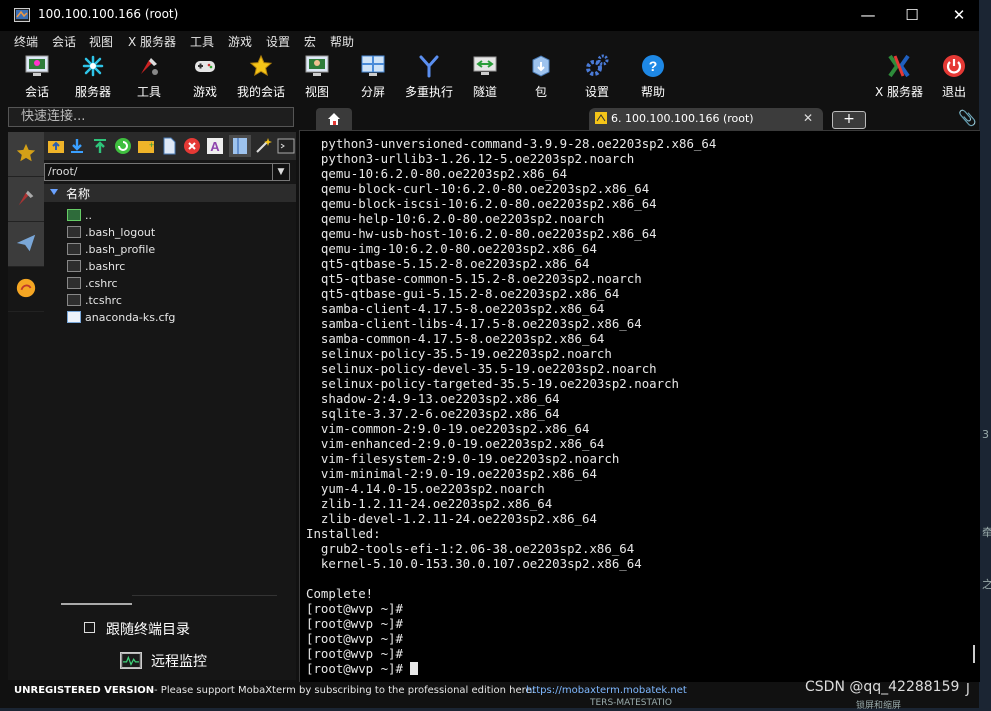 The image size is (991, 711). What do you see at coordinates (202, 41) in the screenshot?
I see `menu-tools: 工具` at bounding box center [202, 41].